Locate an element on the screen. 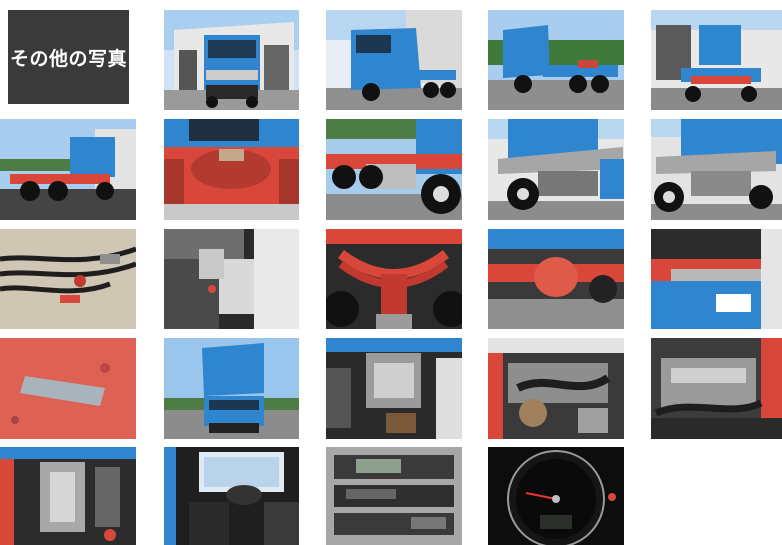 The height and width of the screenshot is (545, 782). gallery-header-label: その他の写真 is located at coordinates (68, 58).